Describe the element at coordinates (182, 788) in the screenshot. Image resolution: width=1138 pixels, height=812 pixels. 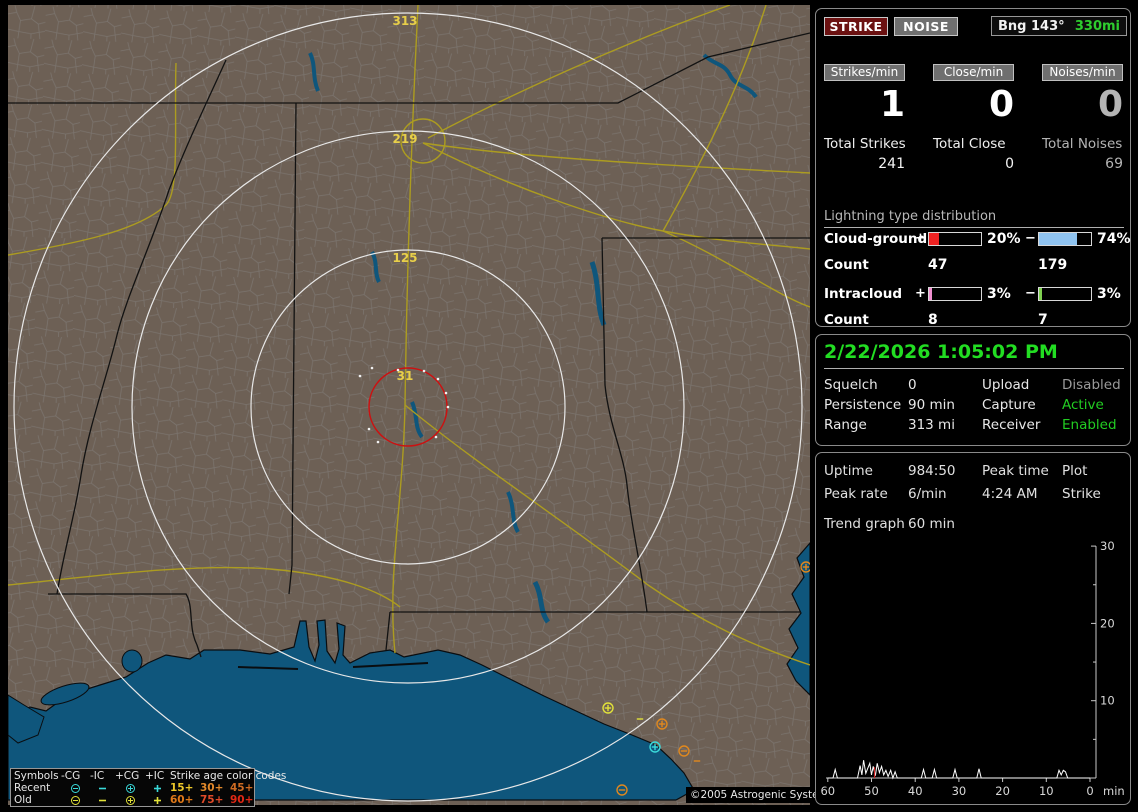
I see `age-15: 15+` at that location.